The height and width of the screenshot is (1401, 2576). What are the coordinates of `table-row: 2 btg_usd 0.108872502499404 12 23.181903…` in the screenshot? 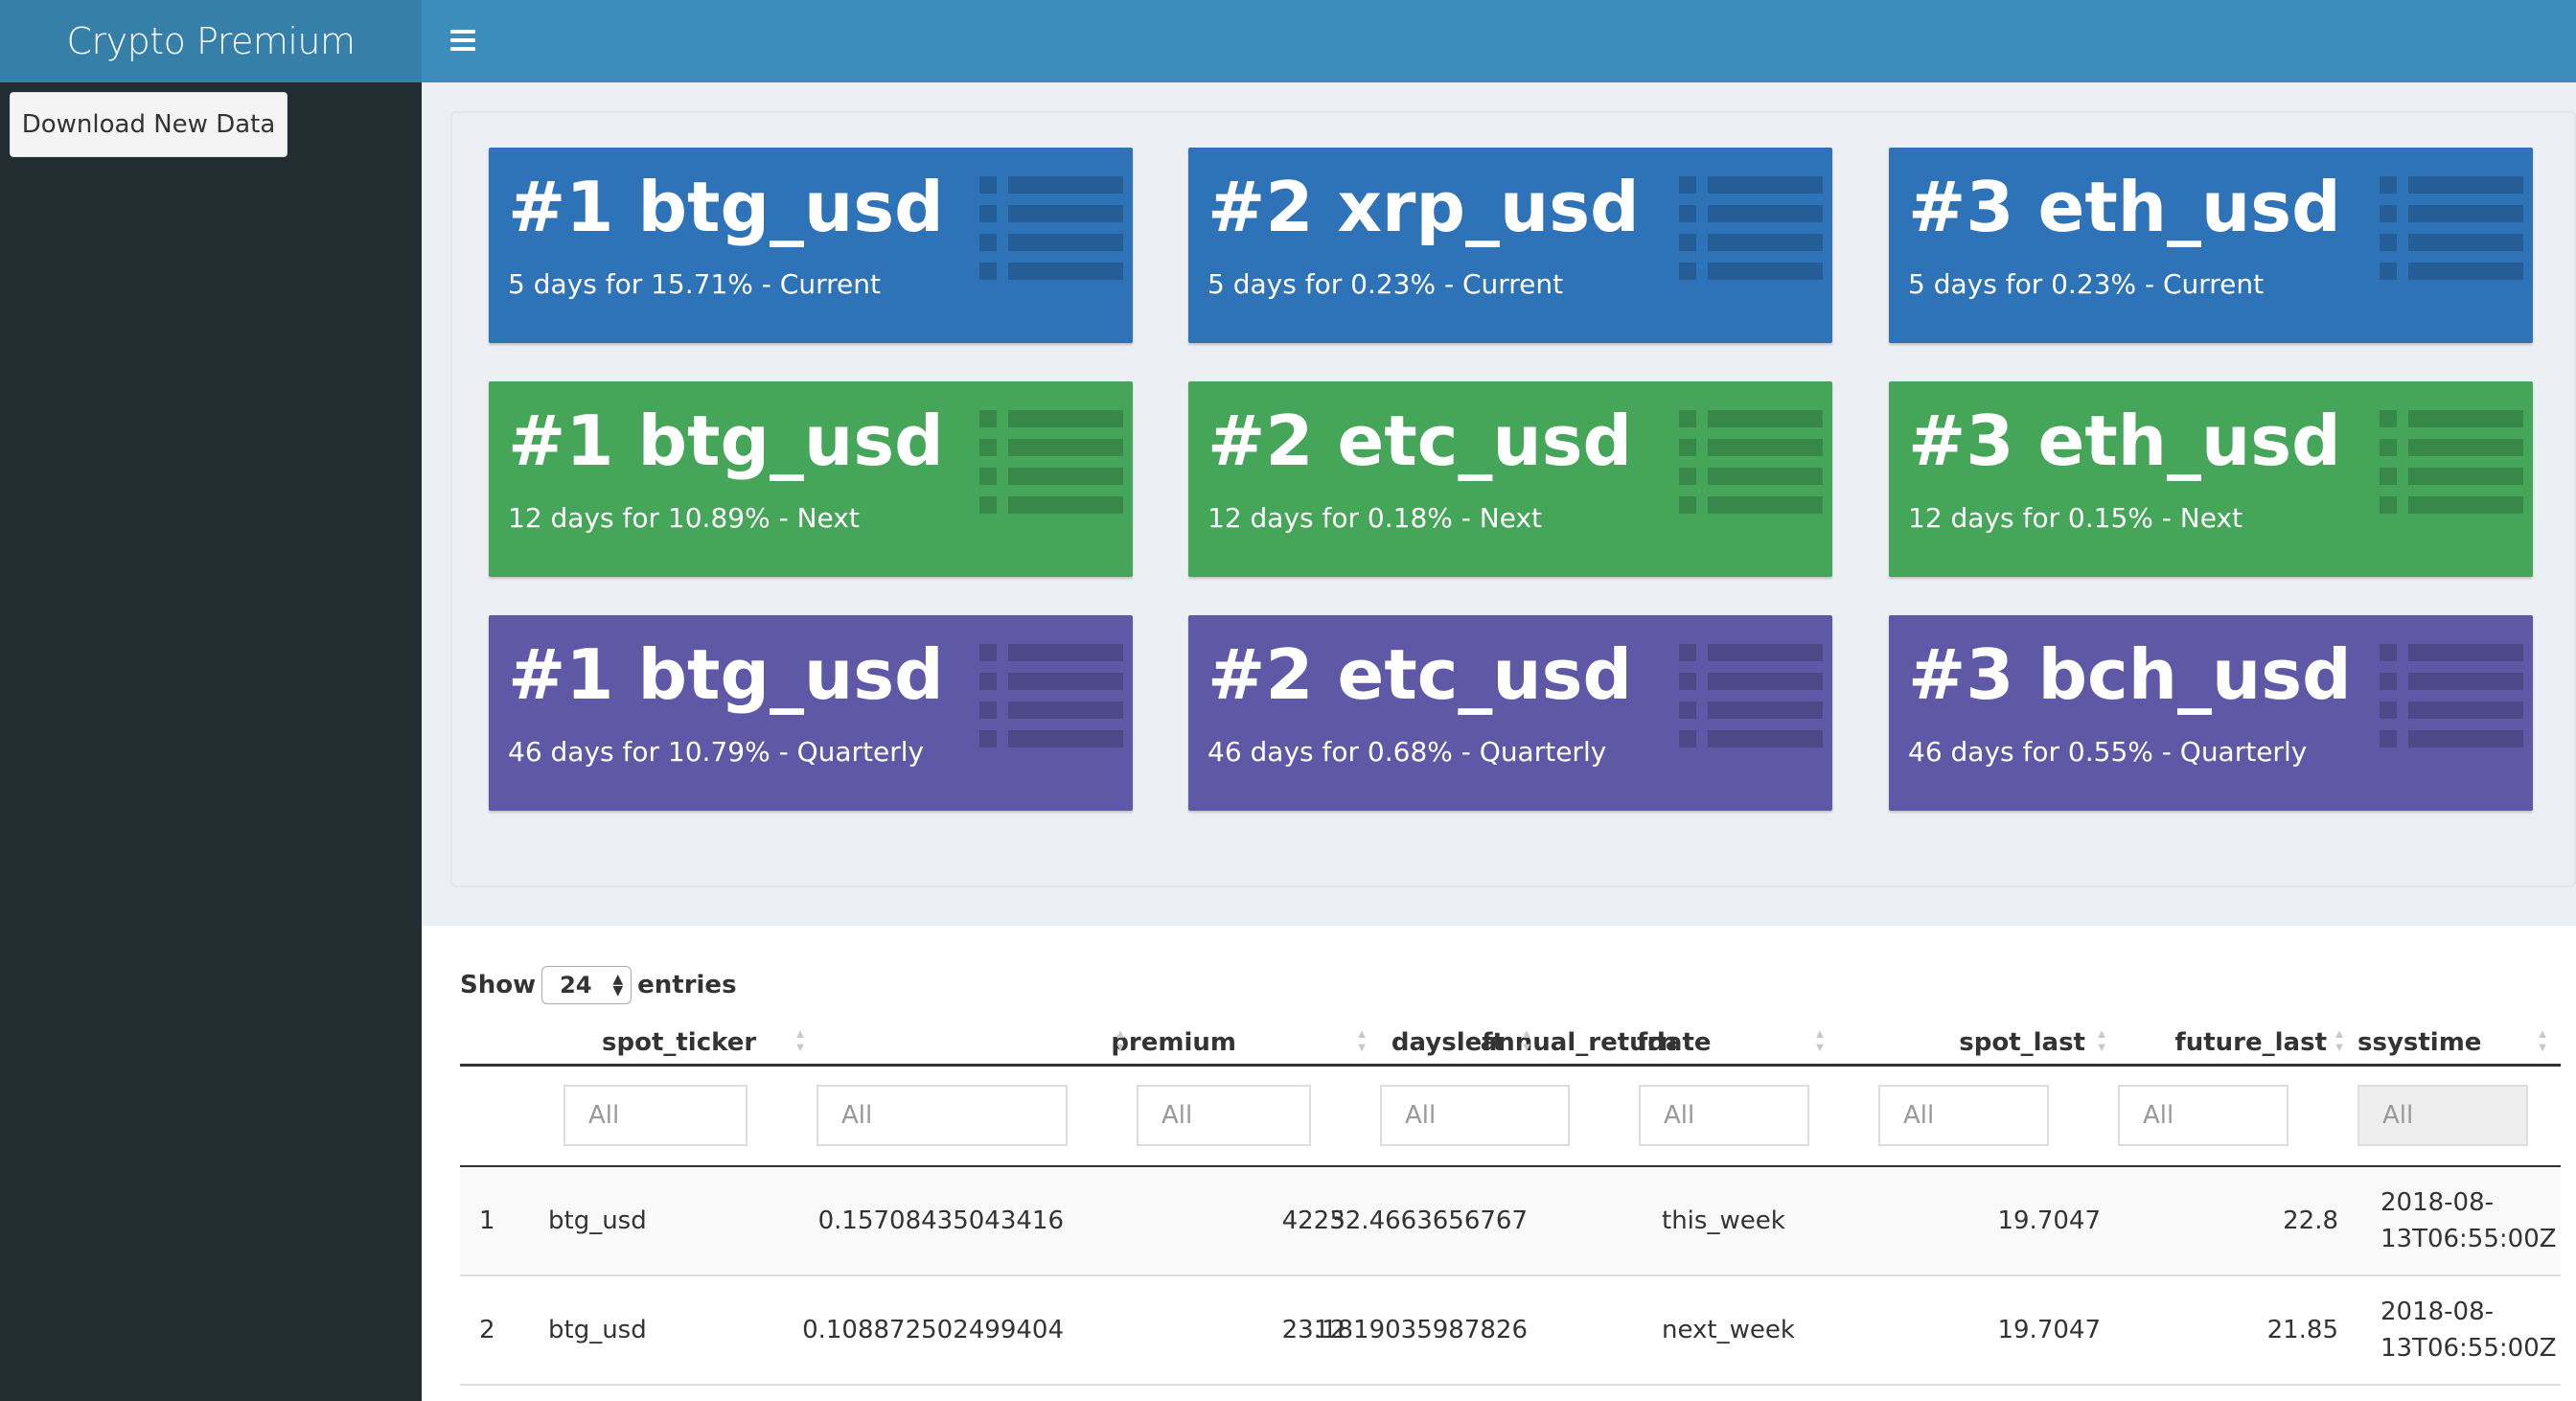 It's located at (1510, 1331).